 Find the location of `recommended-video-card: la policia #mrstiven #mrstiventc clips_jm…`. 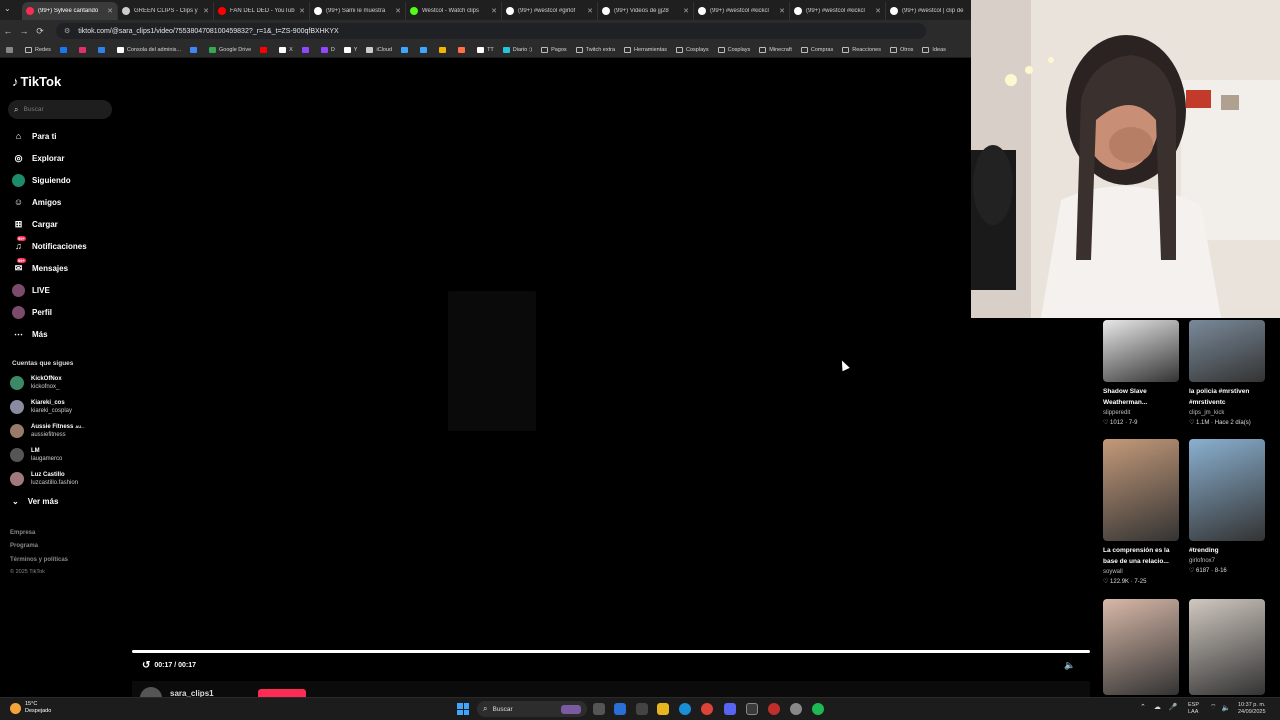

recommended-video-card: la policia #mrstiven #mrstiventc clips_jm… is located at coordinates (1227, 374).